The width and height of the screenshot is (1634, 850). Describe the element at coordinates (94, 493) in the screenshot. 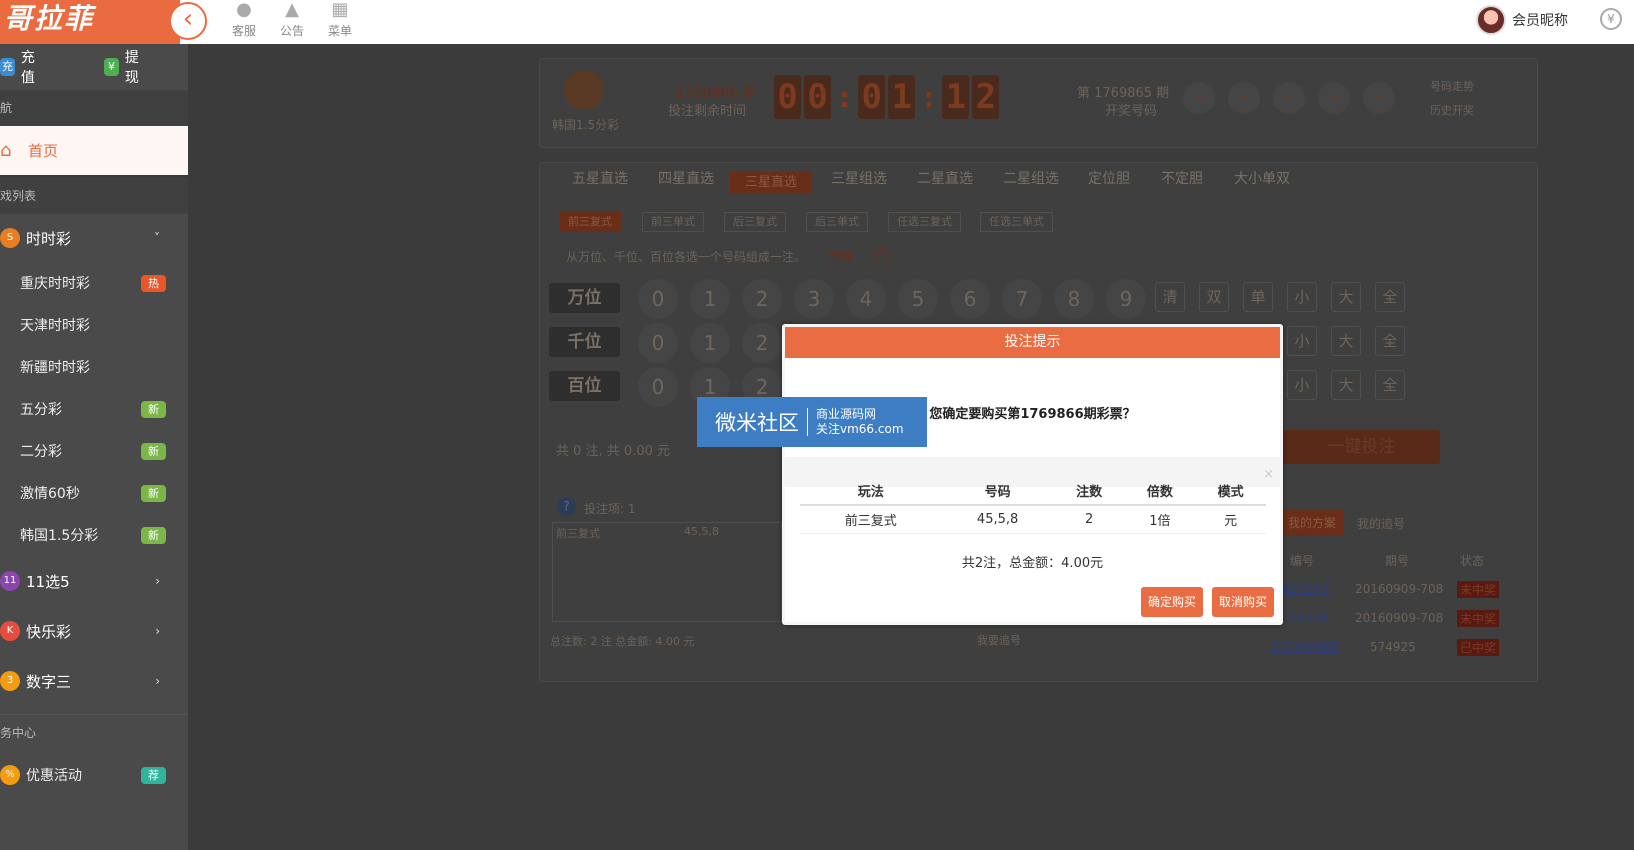

I see `sidebar-item-60s: 激情60秒新` at that location.